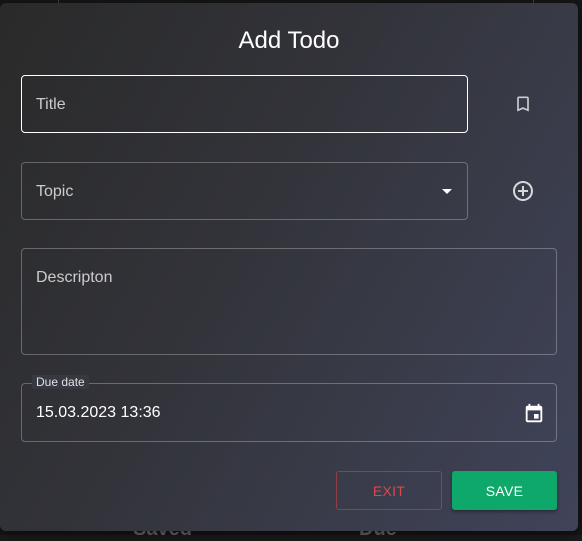  I want to click on bookmark-icon, so click(523, 104).